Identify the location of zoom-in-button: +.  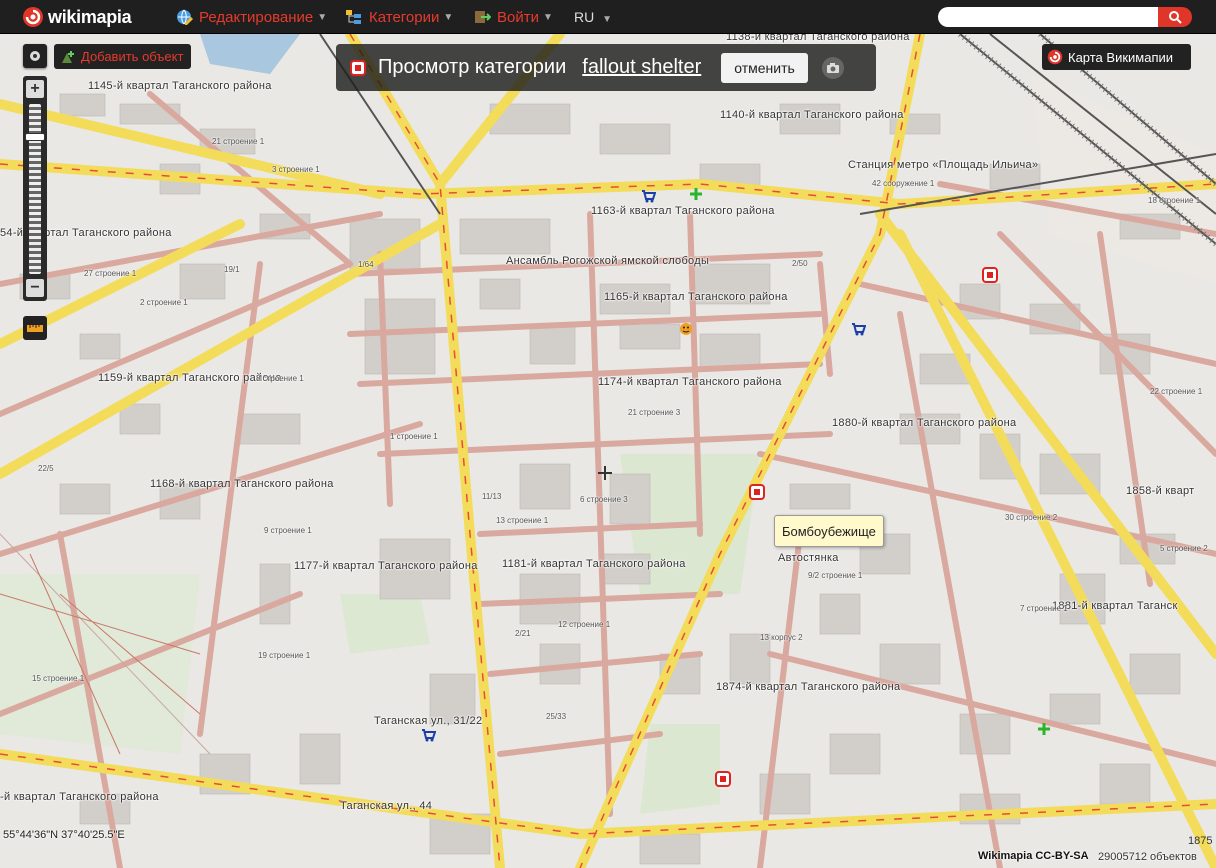
(35, 89).